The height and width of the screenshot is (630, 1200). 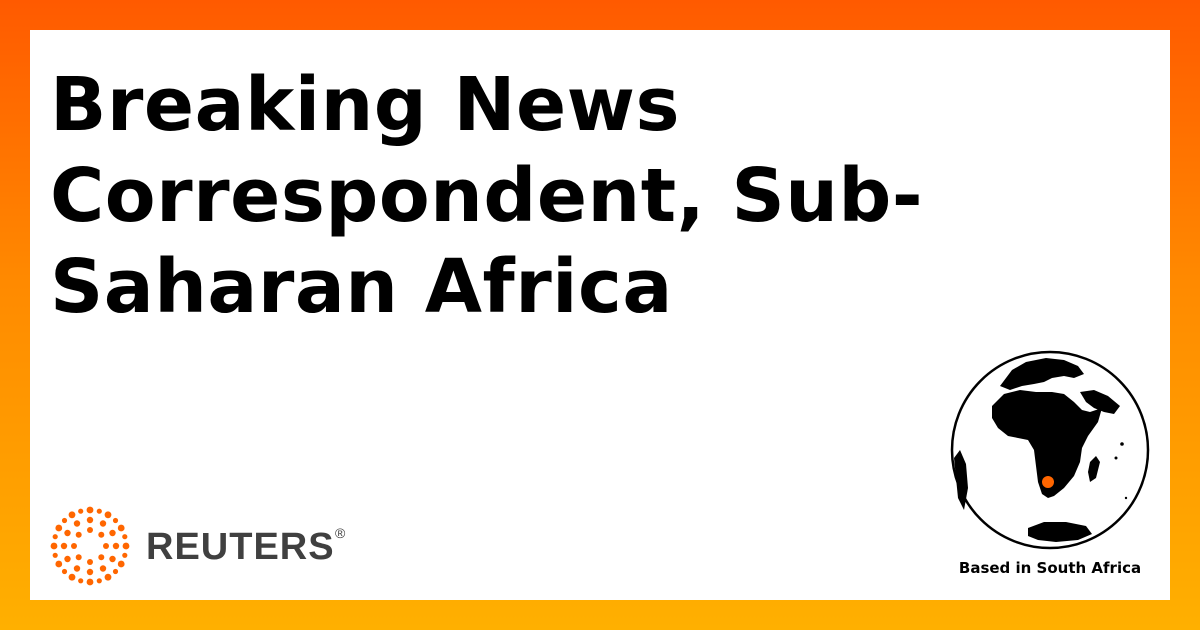 What do you see at coordinates (90, 546) in the screenshot?
I see `reuters-dot-logo-icon` at bounding box center [90, 546].